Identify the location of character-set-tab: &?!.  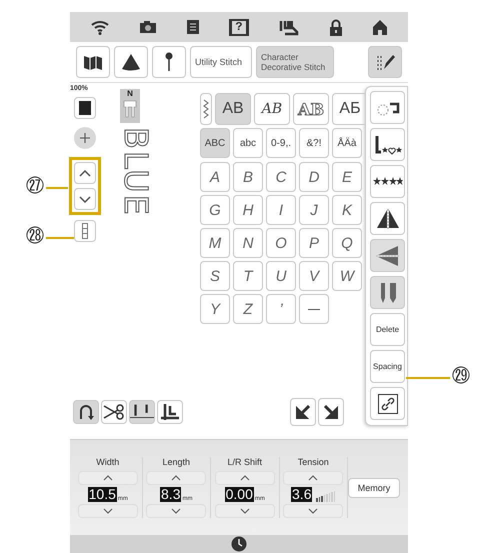
(314, 143).